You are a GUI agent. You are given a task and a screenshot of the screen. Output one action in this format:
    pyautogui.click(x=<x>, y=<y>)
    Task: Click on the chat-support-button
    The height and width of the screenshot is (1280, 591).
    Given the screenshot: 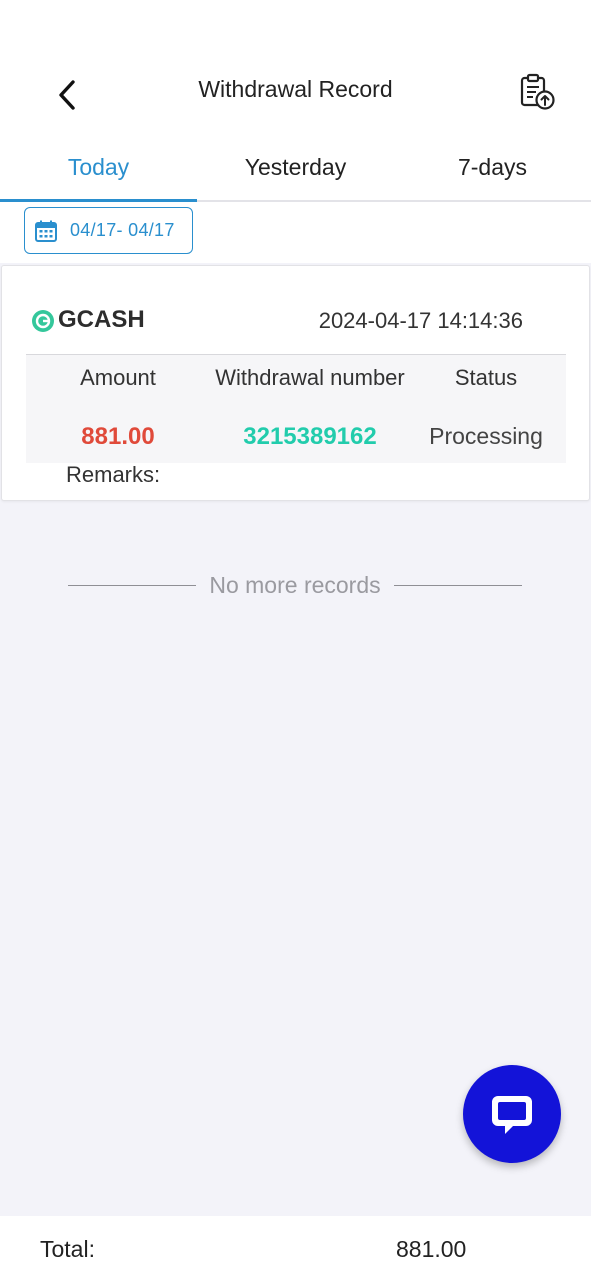 What is the action you would take?
    pyautogui.click(x=512, y=1114)
    